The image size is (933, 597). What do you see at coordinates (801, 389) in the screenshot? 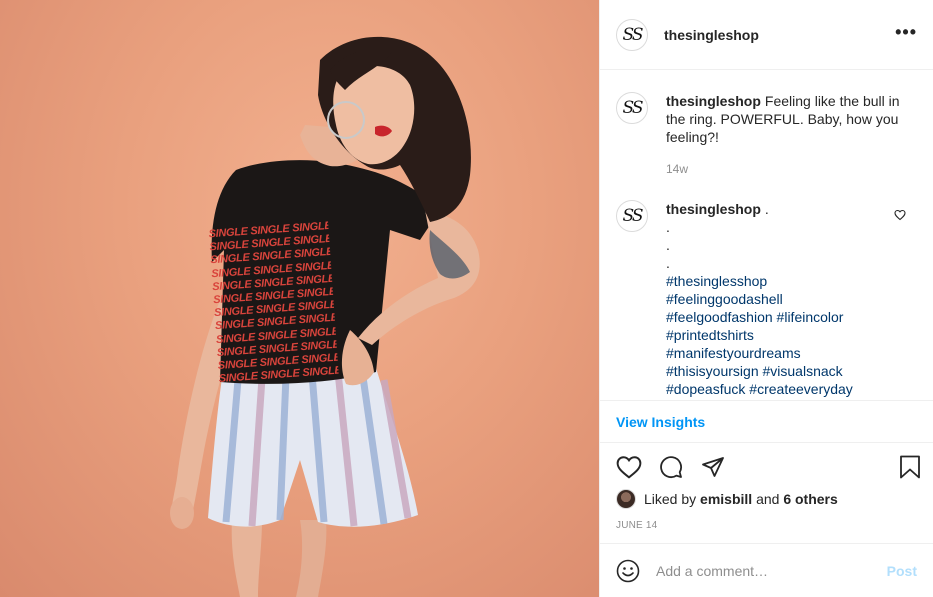
I see `hashtag-link: #createeveryday` at bounding box center [801, 389].